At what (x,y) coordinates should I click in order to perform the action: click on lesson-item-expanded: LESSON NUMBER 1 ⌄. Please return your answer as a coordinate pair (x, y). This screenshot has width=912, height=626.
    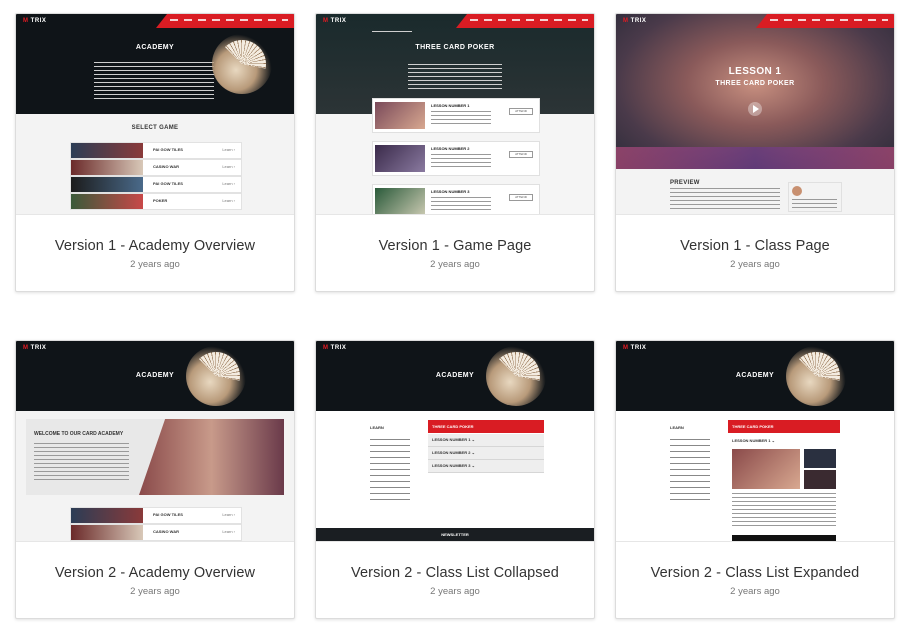
    Looking at the image, I should click on (753, 440).